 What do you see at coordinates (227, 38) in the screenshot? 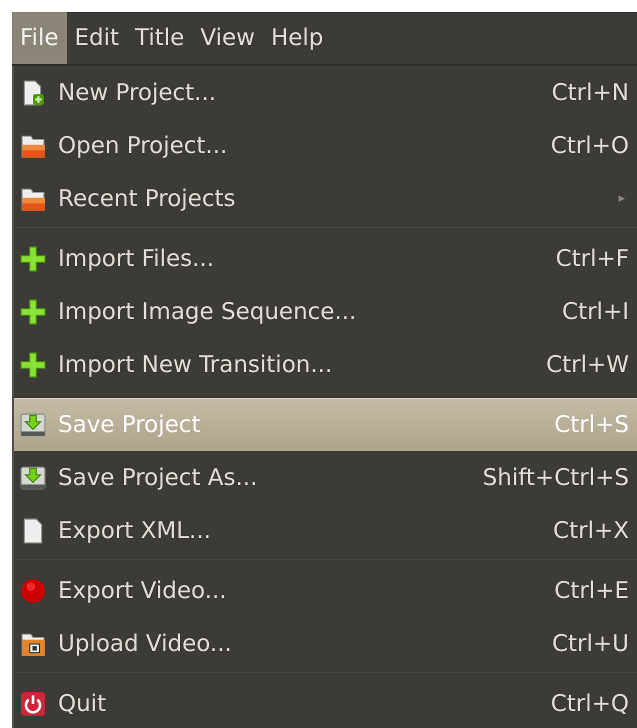
I see `menu-title: View` at bounding box center [227, 38].